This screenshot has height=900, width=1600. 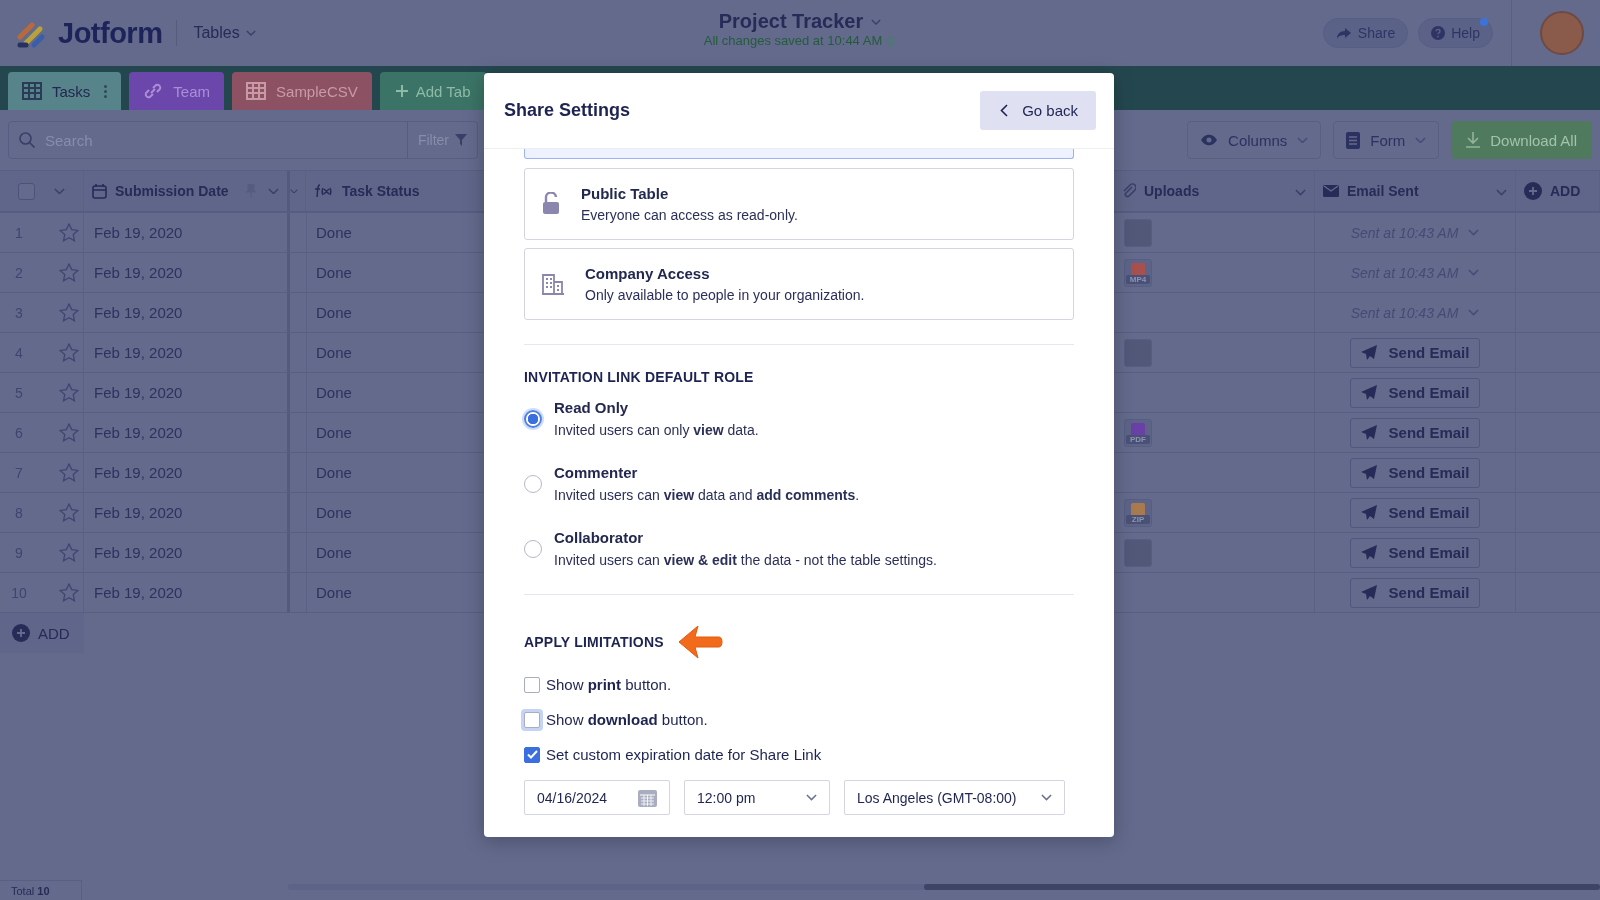 What do you see at coordinates (1473, 140) in the screenshot?
I see `download-icon` at bounding box center [1473, 140].